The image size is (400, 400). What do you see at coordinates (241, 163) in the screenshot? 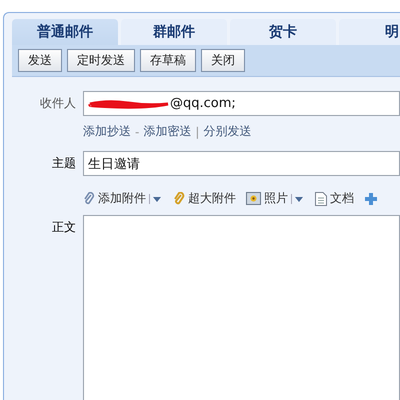
I see `subject-field: 生日邀请` at bounding box center [241, 163].